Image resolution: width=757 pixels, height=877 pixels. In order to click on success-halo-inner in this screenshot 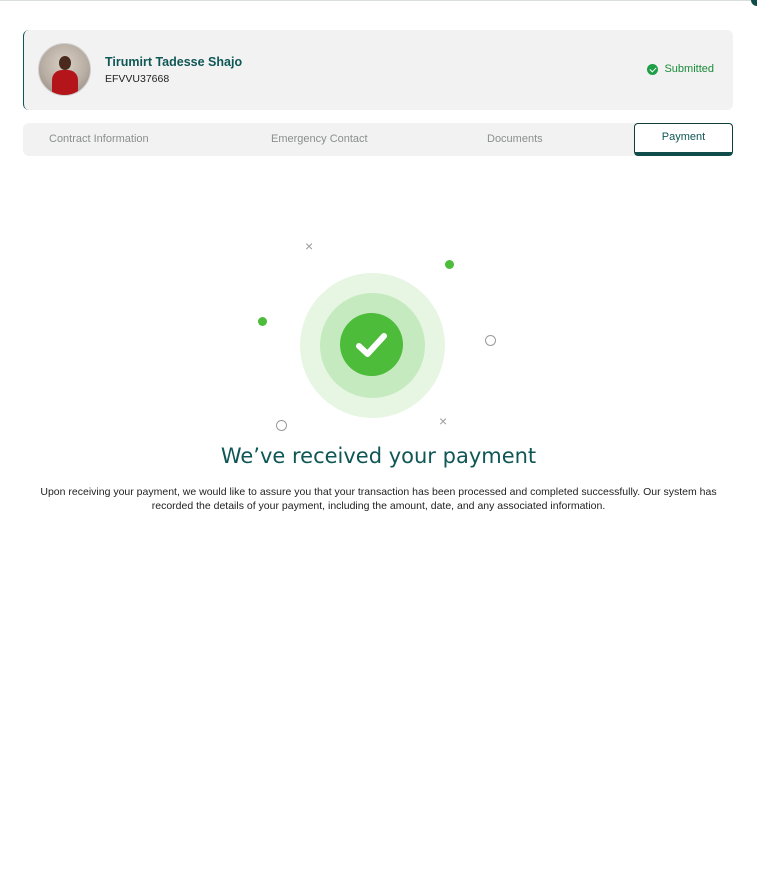, I will do `click(372, 345)`.